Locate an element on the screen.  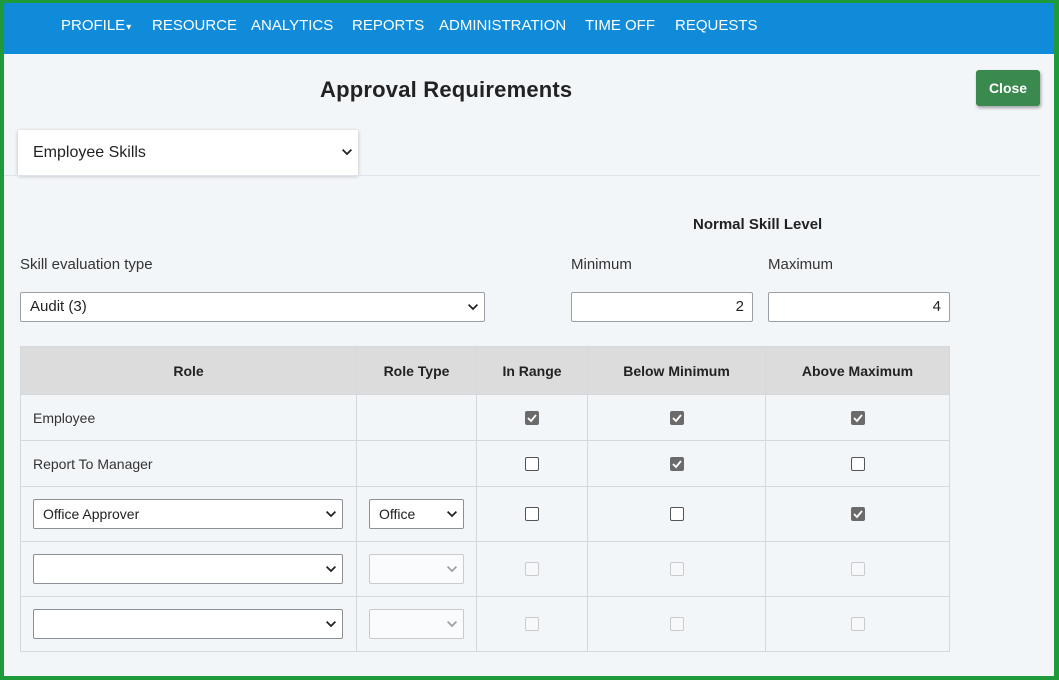
role-label: Employee is located at coordinates (64, 417).